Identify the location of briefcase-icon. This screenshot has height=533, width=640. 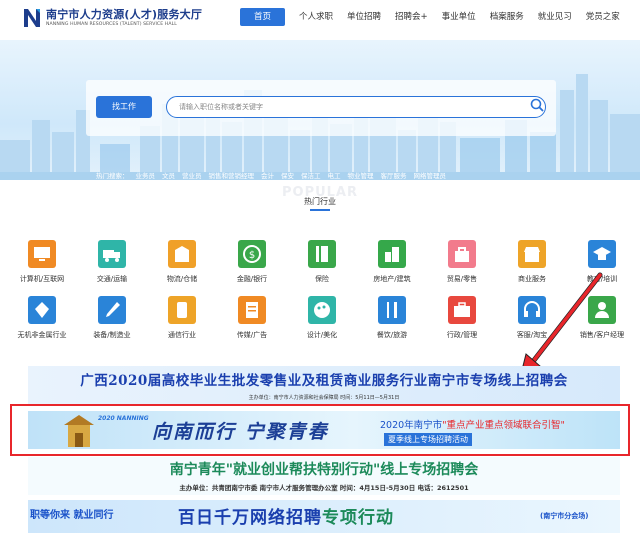
(462, 310).